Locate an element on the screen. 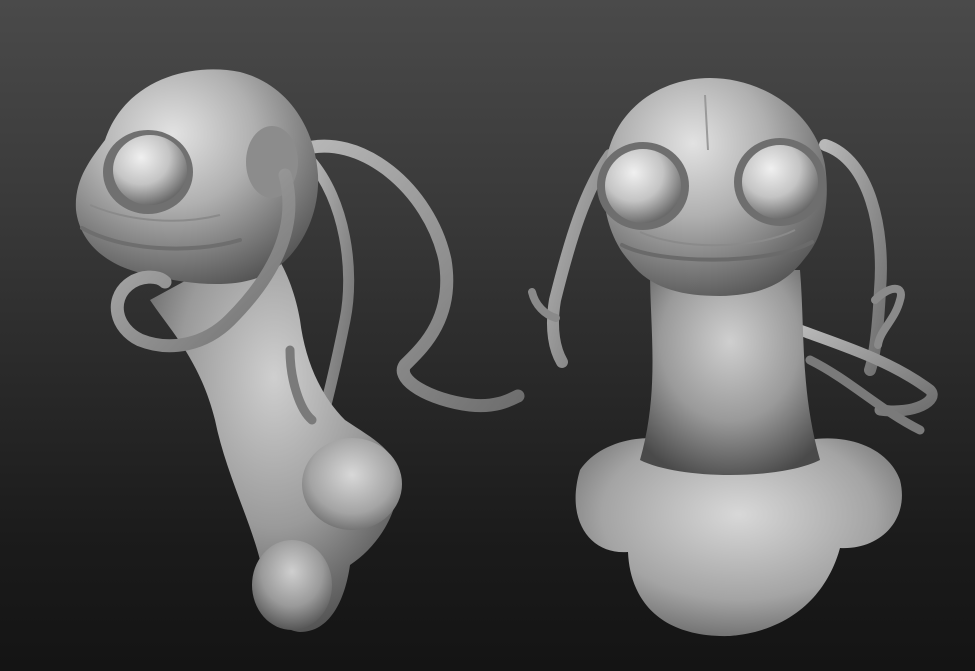 The image size is (975, 671). neck is located at coordinates (730, 372).